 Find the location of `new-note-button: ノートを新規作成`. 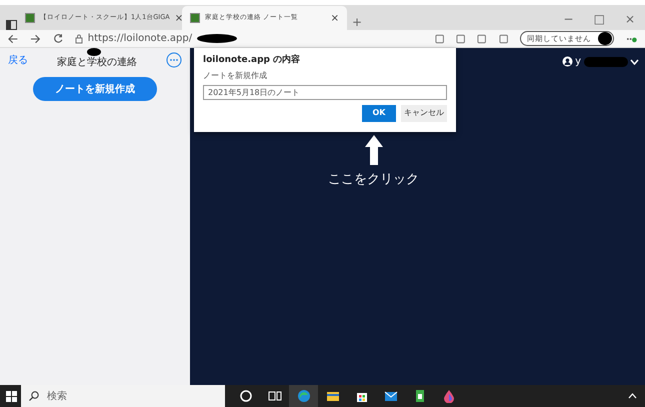

new-note-button: ノートを新規作成 is located at coordinates (95, 89).